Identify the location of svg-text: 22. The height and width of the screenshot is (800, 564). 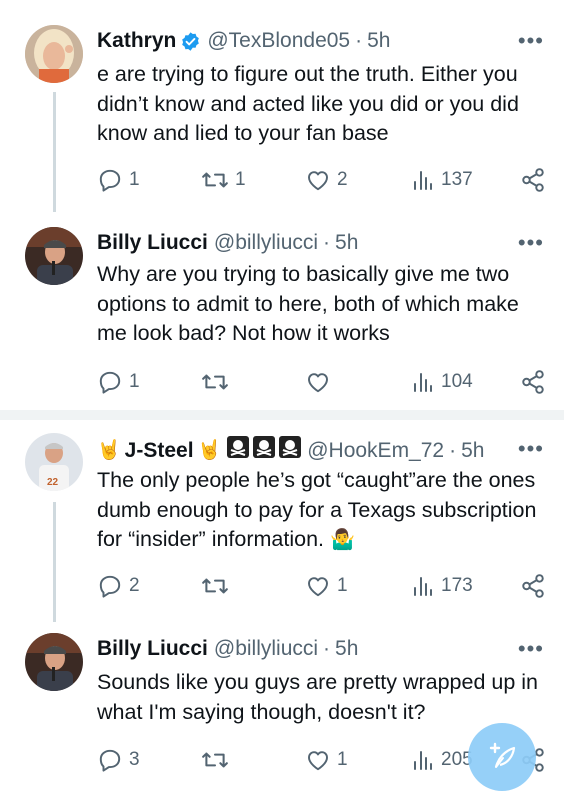
(53, 482).